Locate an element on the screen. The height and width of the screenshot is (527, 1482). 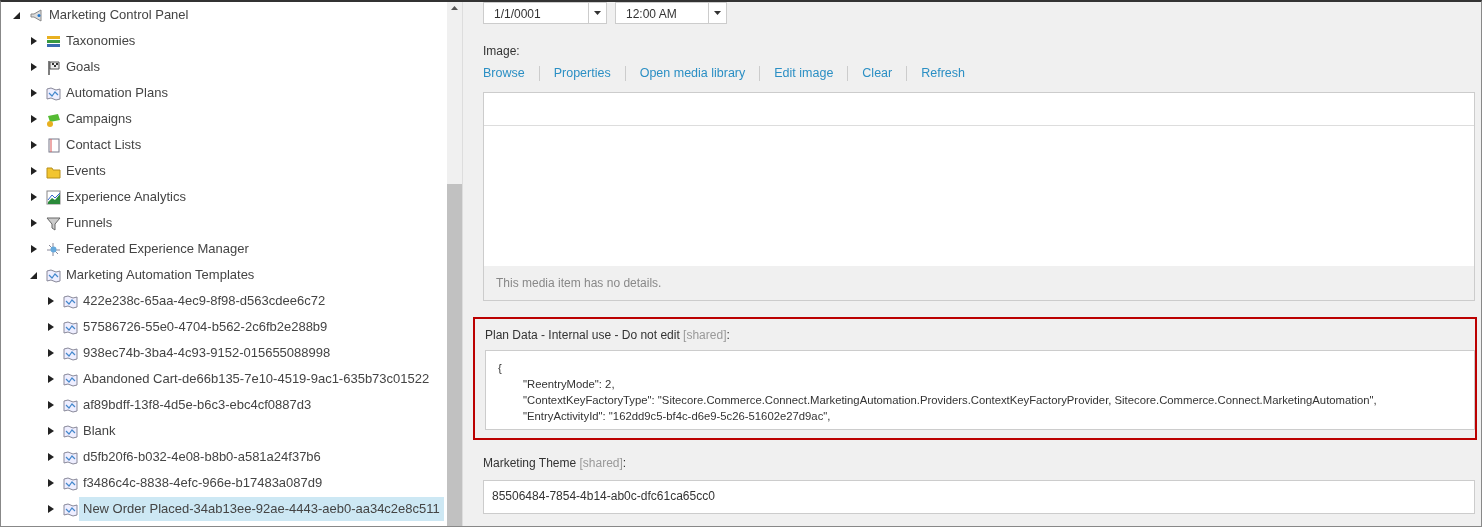
code-line: "EntryActivityId": "162dd9c5-bf4c-d6e9-5c26-51602e27d9ac", is located at coordinates (677, 416).